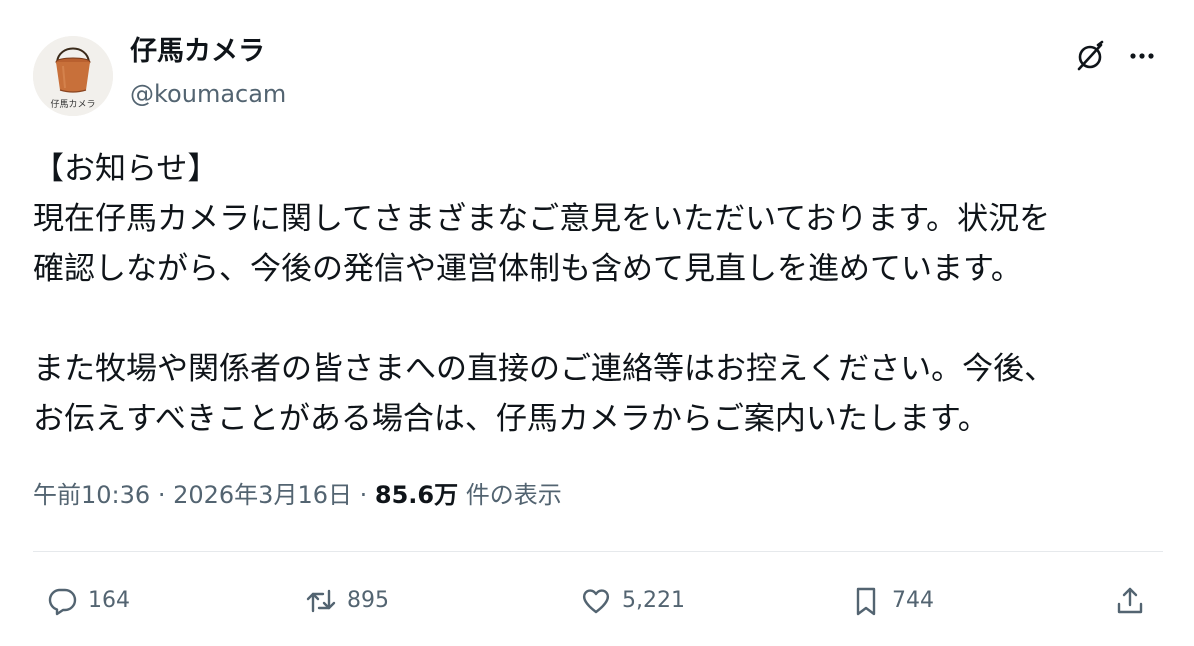  I want to click on more-options-button, so click(1142, 56).